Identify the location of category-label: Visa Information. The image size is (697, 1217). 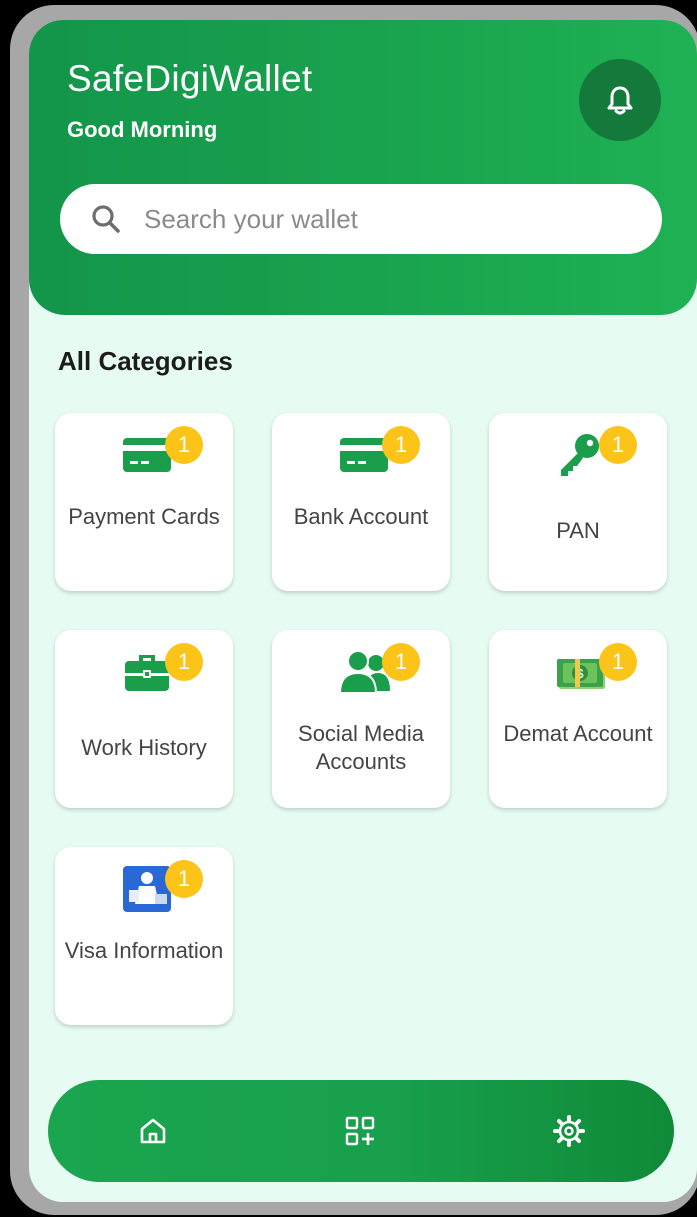
(144, 950).